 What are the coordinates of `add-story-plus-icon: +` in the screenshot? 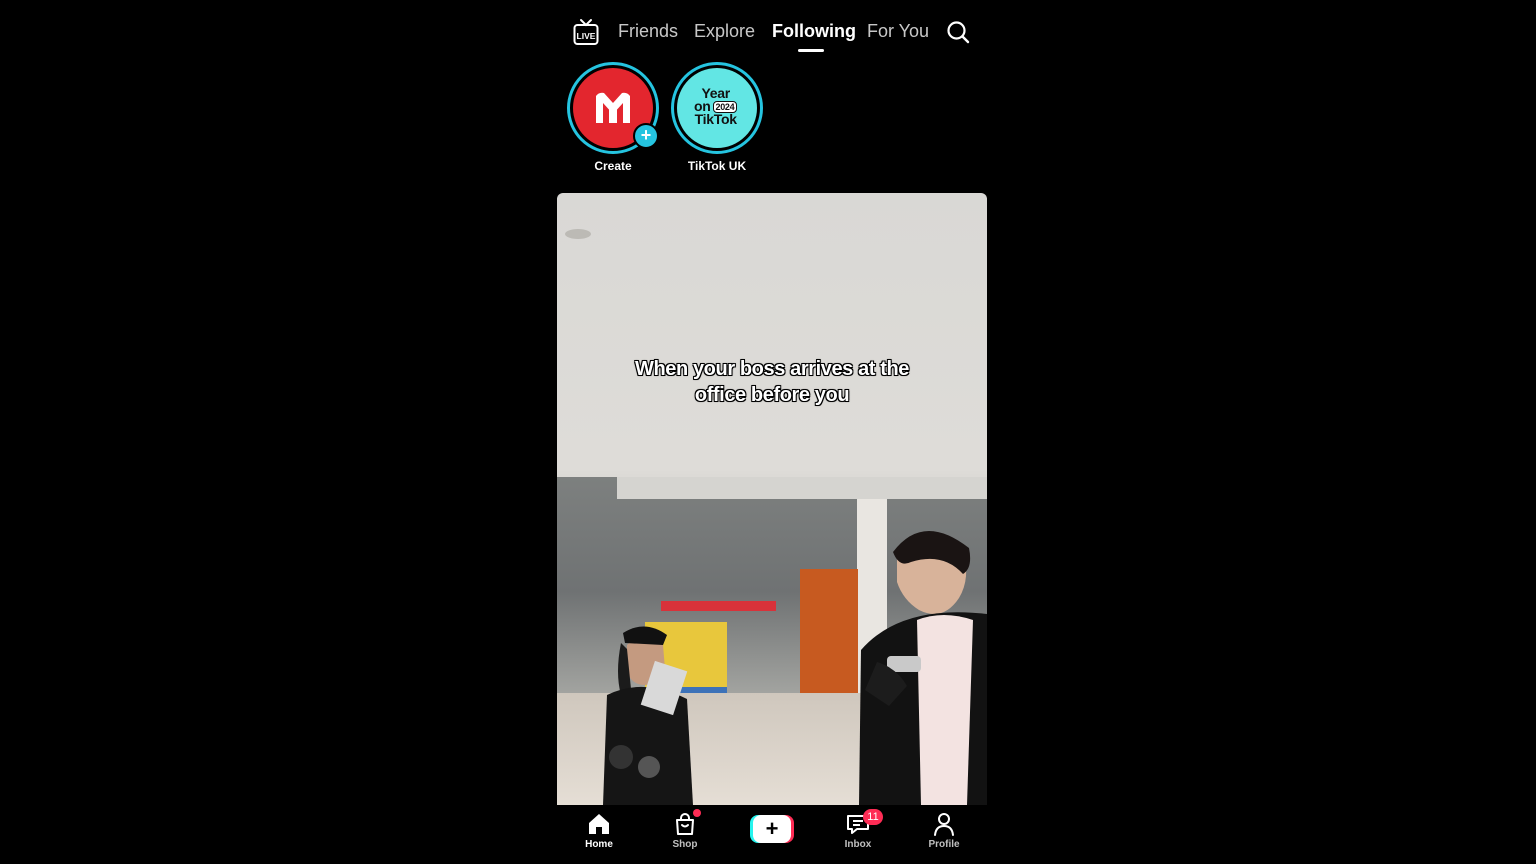 It's located at (646, 136).